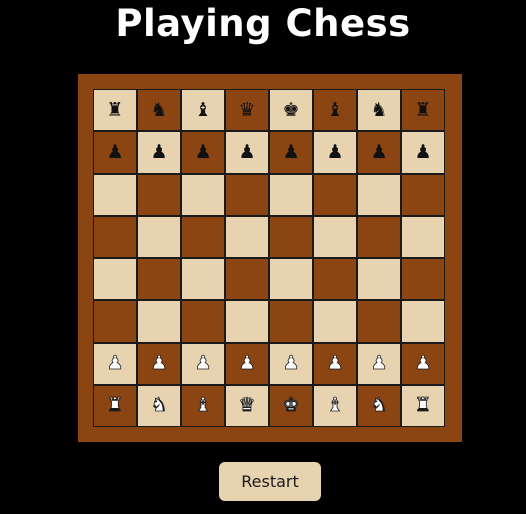 The image size is (526, 514). What do you see at coordinates (335, 321) in the screenshot?
I see `square-f3` at bounding box center [335, 321].